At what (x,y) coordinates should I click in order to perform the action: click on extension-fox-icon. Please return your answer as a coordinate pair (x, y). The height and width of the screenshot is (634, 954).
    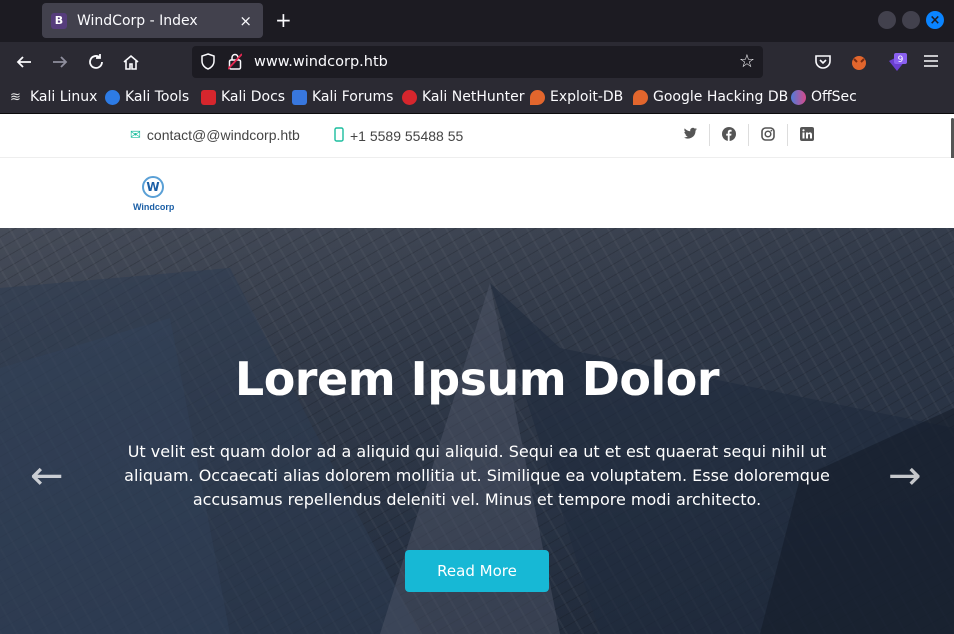
    Looking at the image, I should click on (859, 64).